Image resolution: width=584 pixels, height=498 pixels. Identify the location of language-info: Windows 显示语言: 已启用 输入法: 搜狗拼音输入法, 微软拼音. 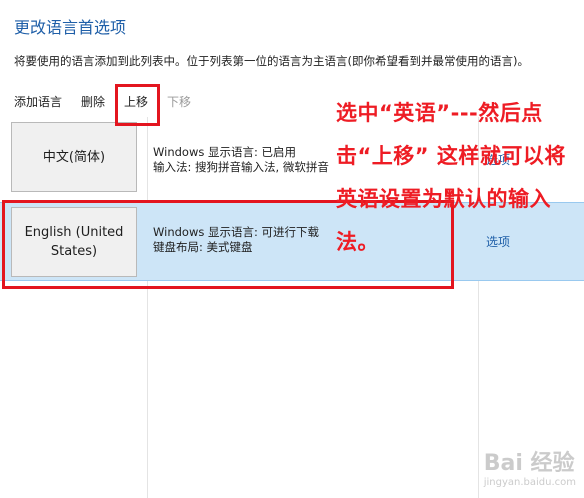
(241, 160).